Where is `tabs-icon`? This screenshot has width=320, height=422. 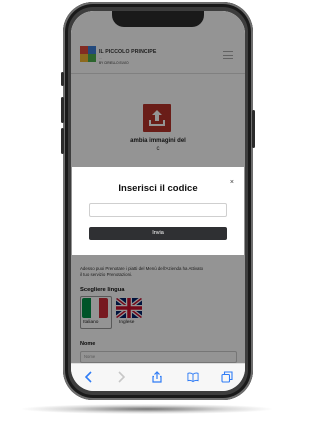 tabs-icon is located at coordinates (227, 377).